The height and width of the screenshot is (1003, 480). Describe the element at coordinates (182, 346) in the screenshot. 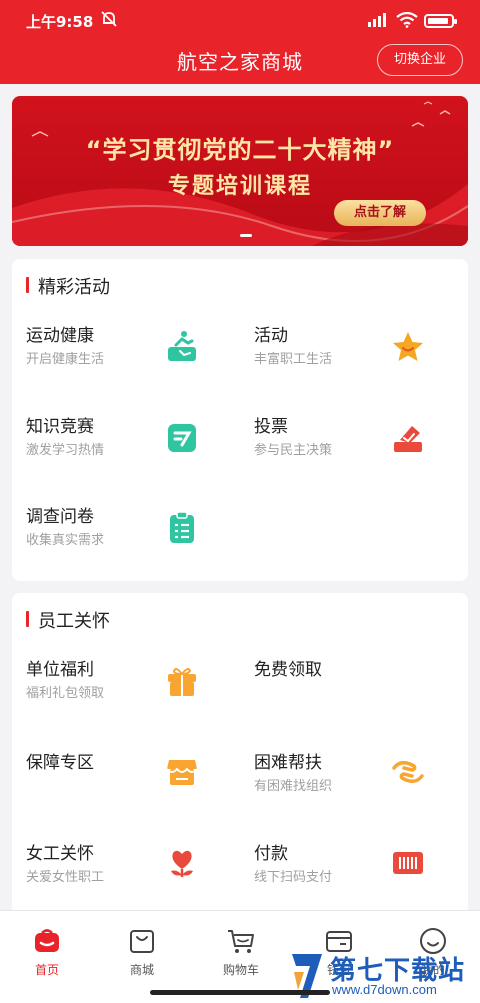

I see `running-icon` at that location.